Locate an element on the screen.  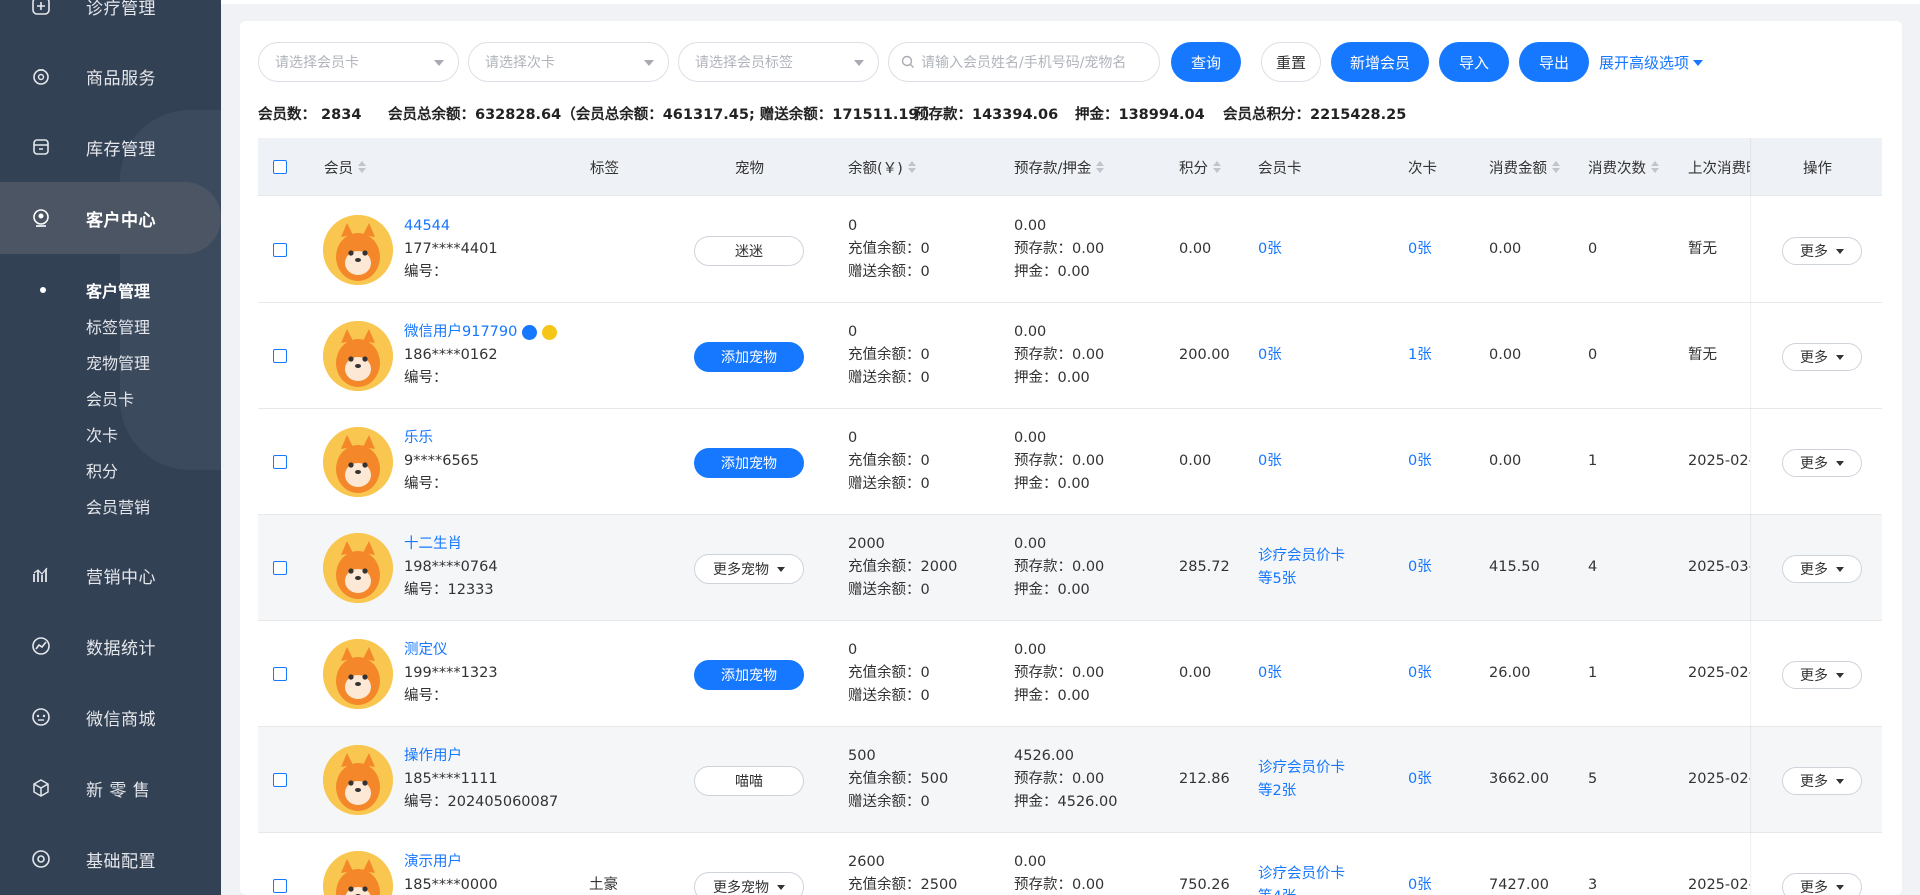
col-points: 积分 is located at coordinates (1200, 167).